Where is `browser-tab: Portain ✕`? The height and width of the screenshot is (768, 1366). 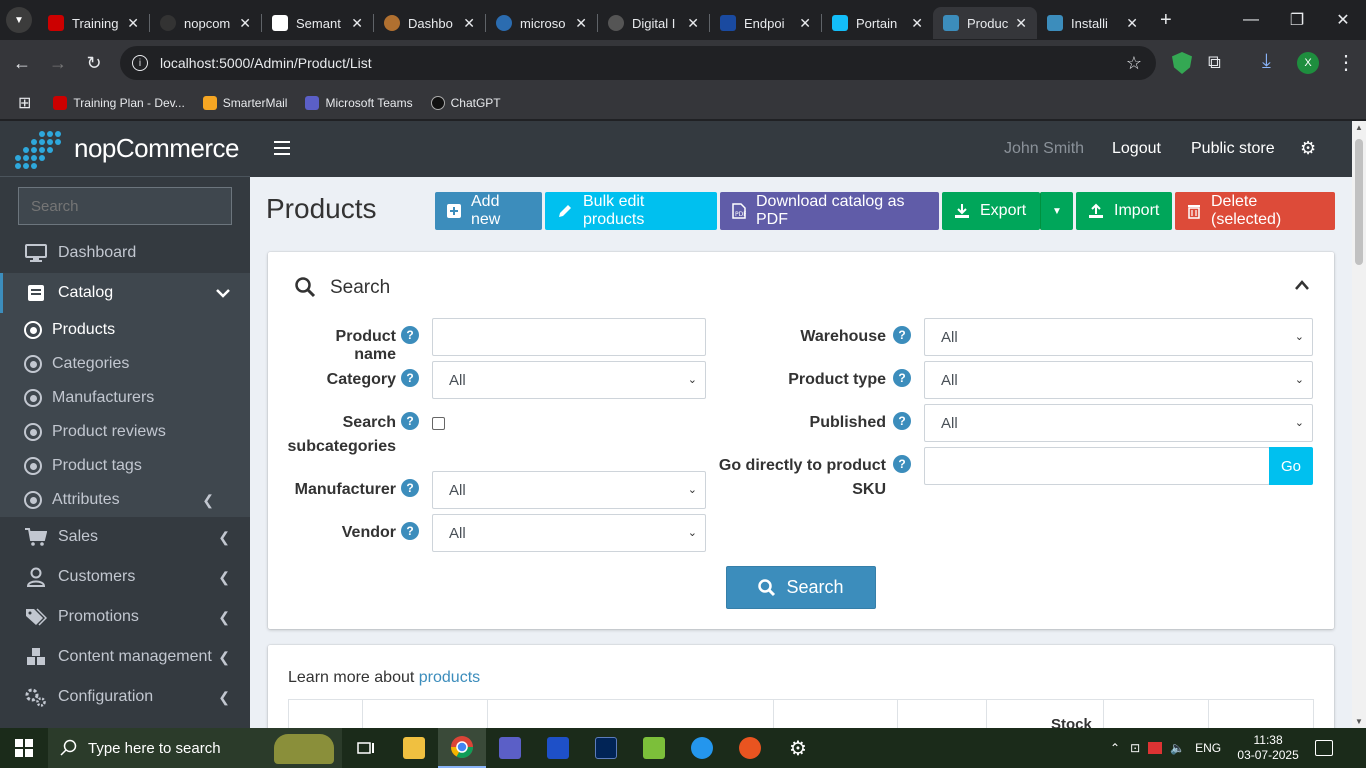
browser-tab: Portain ✕ is located at coordinates (877, 23).